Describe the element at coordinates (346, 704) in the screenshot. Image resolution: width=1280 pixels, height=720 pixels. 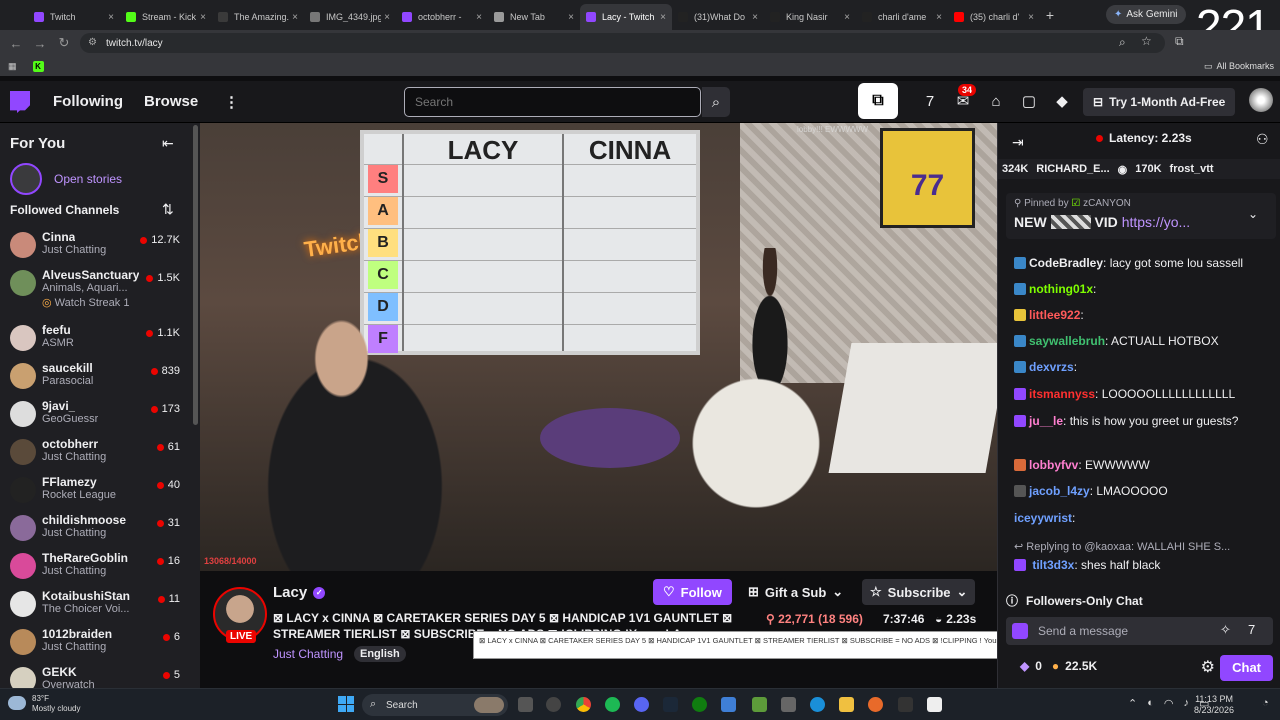
I see `start-button` at that location.